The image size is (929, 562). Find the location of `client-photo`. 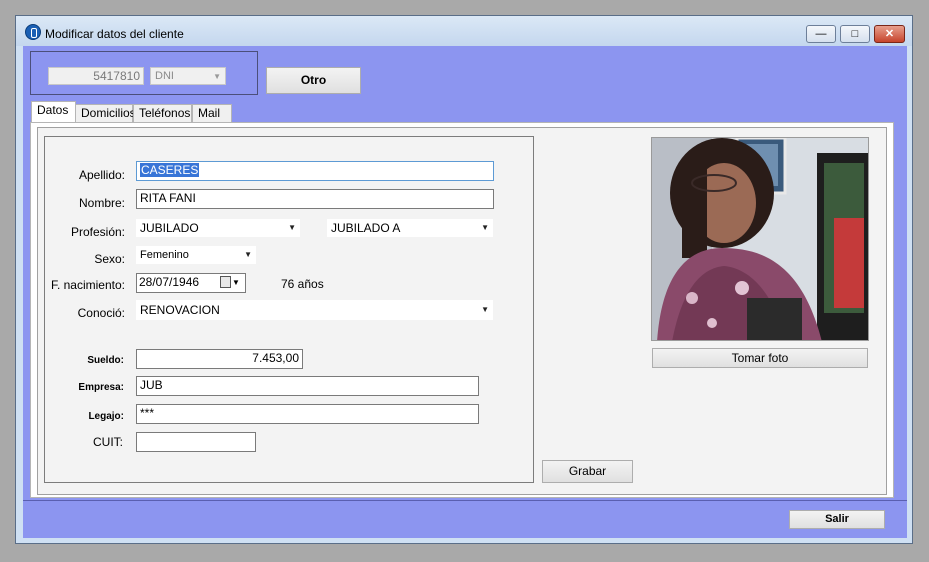

client-photo is located at coordinates (760, 239).